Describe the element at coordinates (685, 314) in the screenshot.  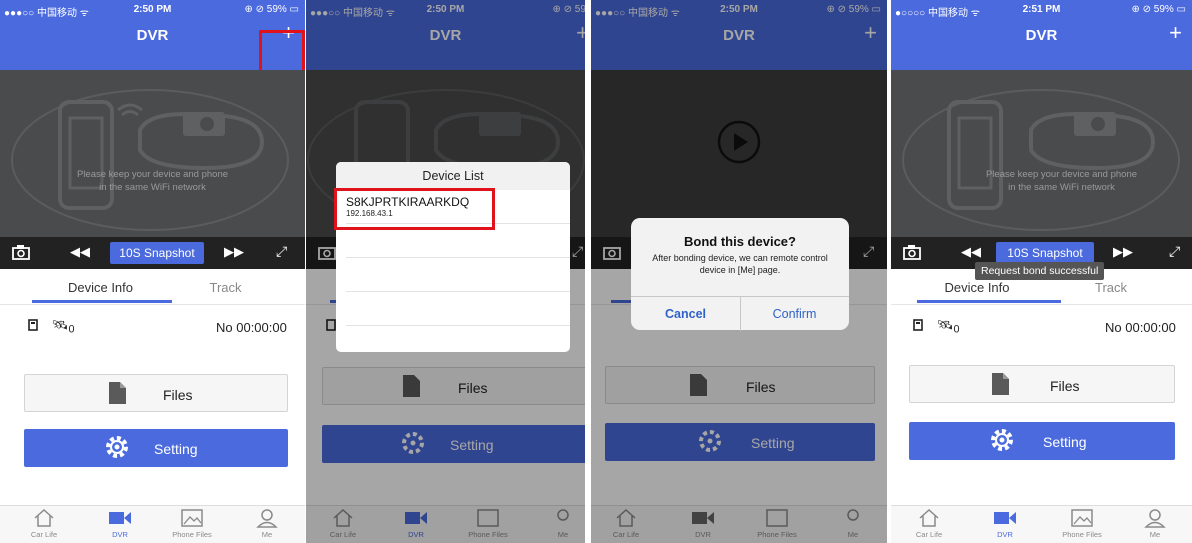
I see `cancel-button: Cancel` at that location.